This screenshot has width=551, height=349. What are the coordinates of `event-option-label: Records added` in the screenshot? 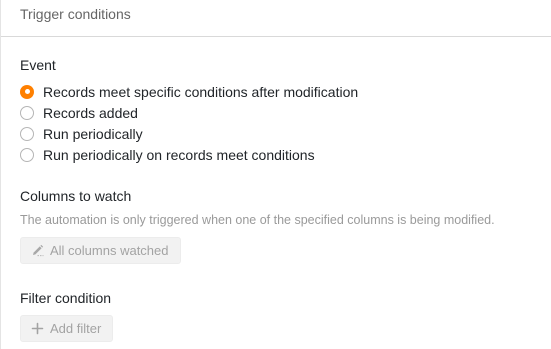 It's located at (90, 112).